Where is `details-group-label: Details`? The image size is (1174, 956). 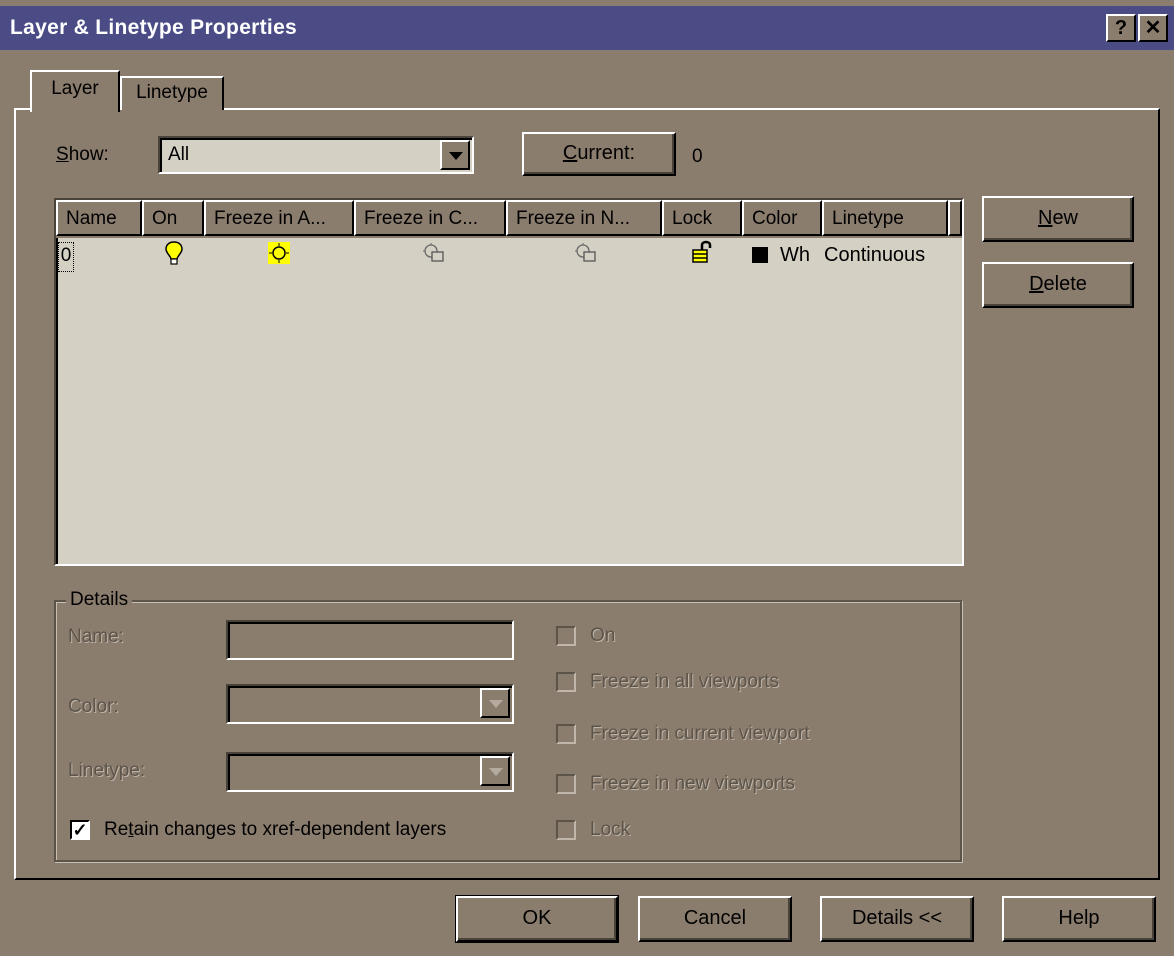
details-group-label: Details is located at coordinates (99, 600).